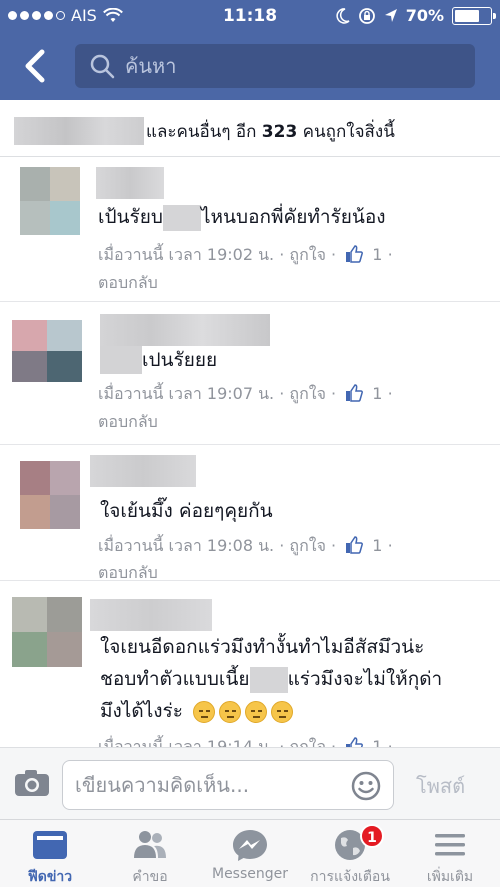 The width and height of the screenshot is (500, 887). Describe the element at coordinates (245, 741) in the screenshot. I see `comment-meta: เมื่อวานนี้ เวลา 19:14 น. · ถูกใจ · 1 ·` at that location.